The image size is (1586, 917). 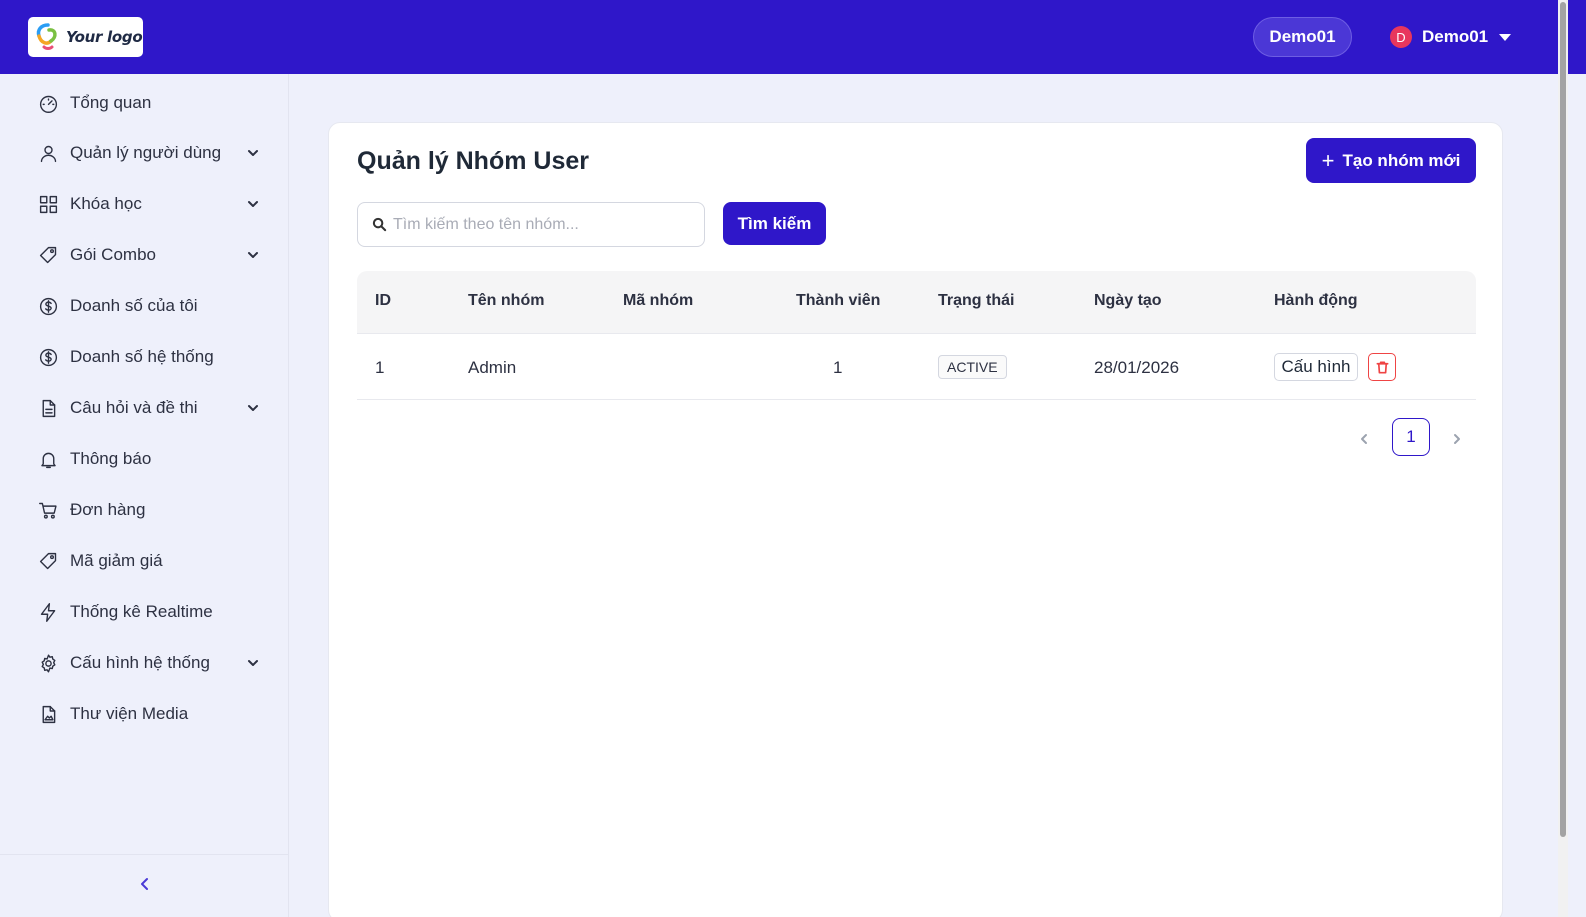 What do you see at coordinates (113, 254) in the screenshot?
I see `sidebar-item-label: Gói Combo` at bounding box center [113, 254].